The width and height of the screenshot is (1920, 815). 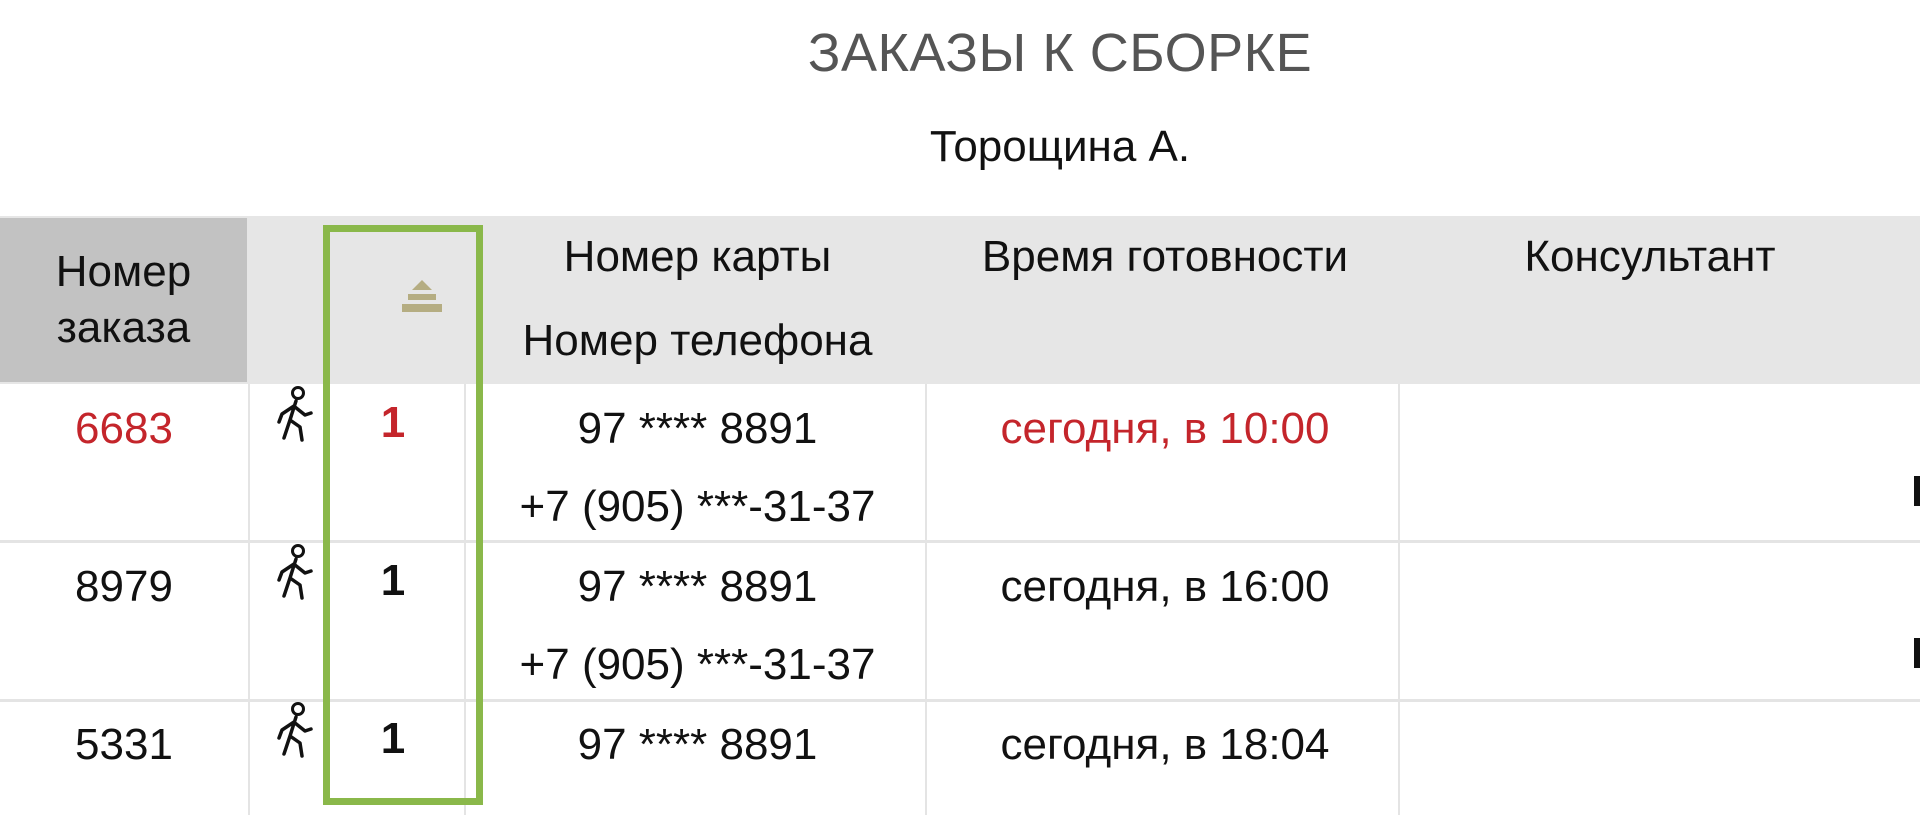 I want to click on ready-time: сегодня, в 16:00, so click(x=1165, y=586).